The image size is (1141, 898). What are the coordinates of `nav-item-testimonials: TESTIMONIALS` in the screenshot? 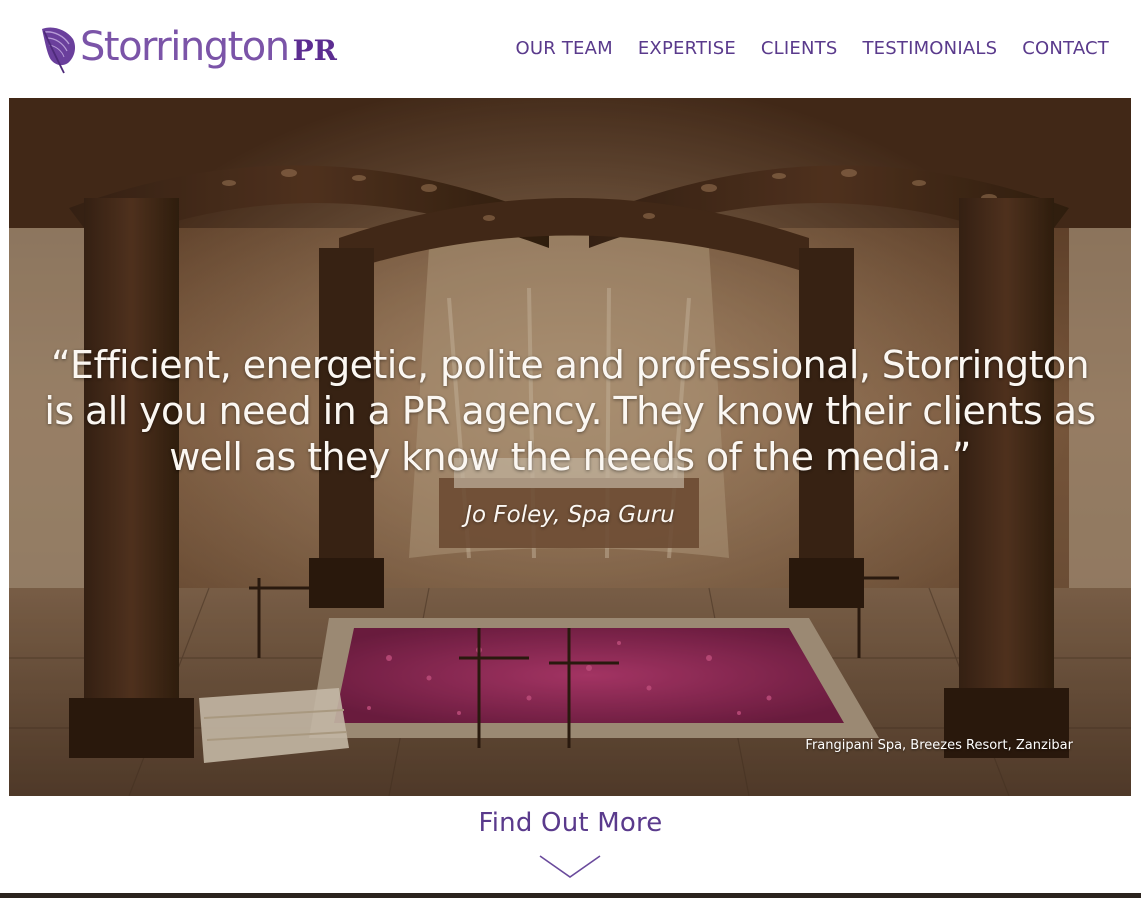 It's located at (929, 48).